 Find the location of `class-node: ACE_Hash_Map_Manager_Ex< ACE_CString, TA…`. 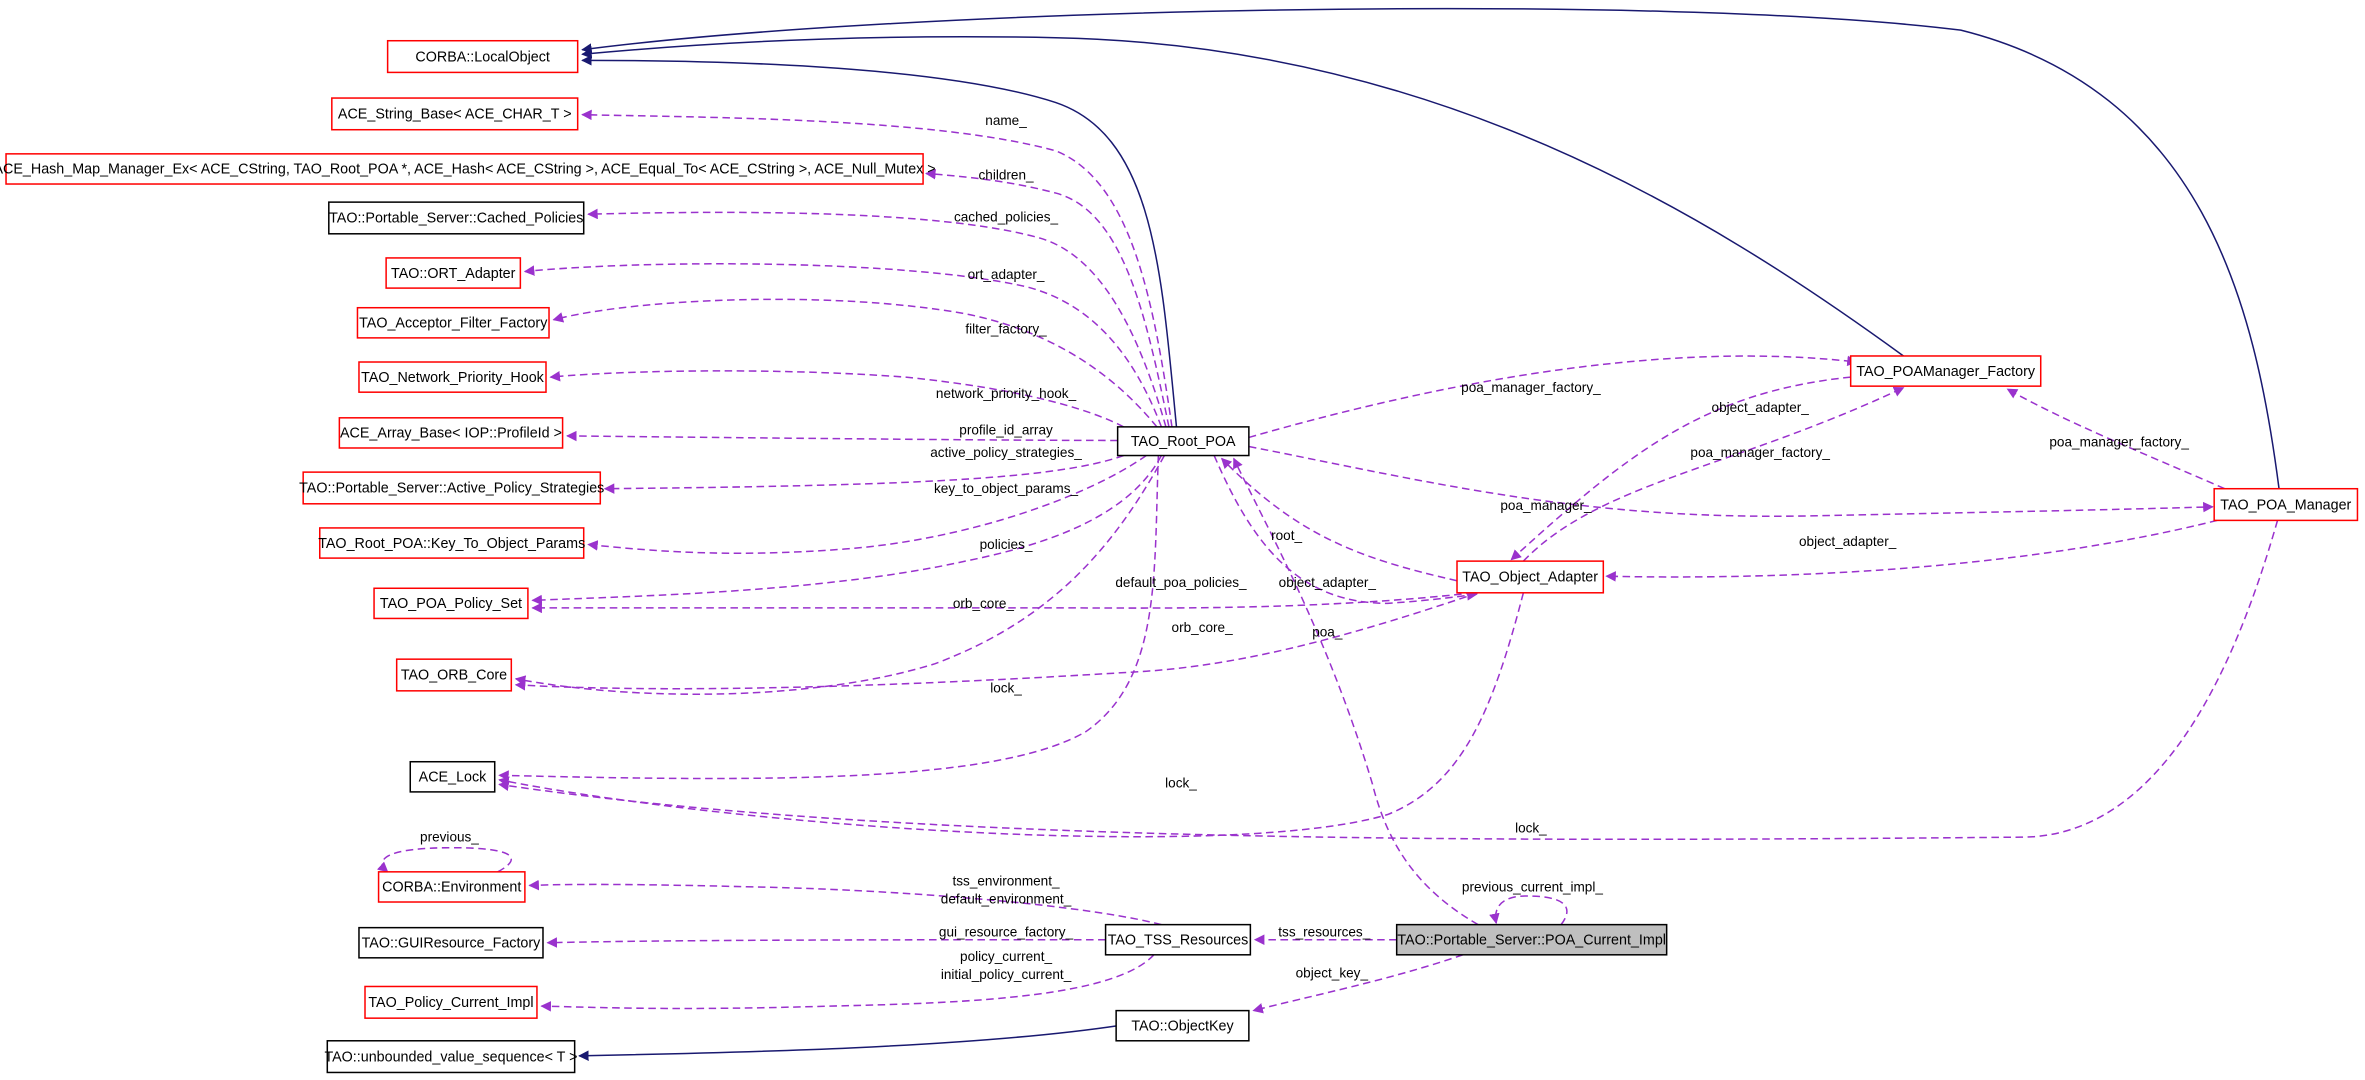

class-node: ACE_Hash_Map_Manager_Ex< ACE_CString, TA… is located at coordinates (468, 169).